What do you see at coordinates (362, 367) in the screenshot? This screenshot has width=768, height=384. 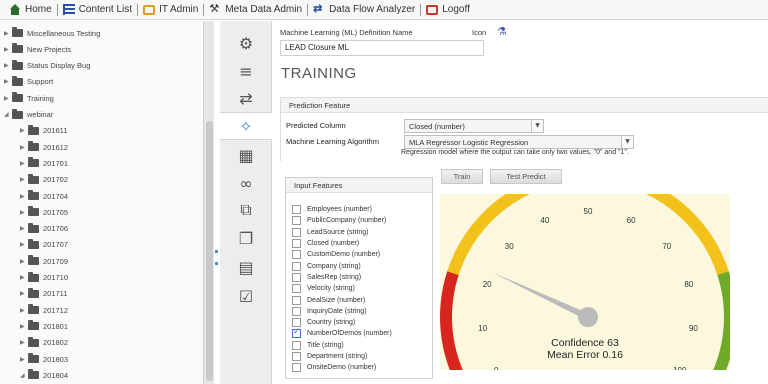 I see `input-feature-item: OnsiteDemo (number)` at bounding box center [362, 367].